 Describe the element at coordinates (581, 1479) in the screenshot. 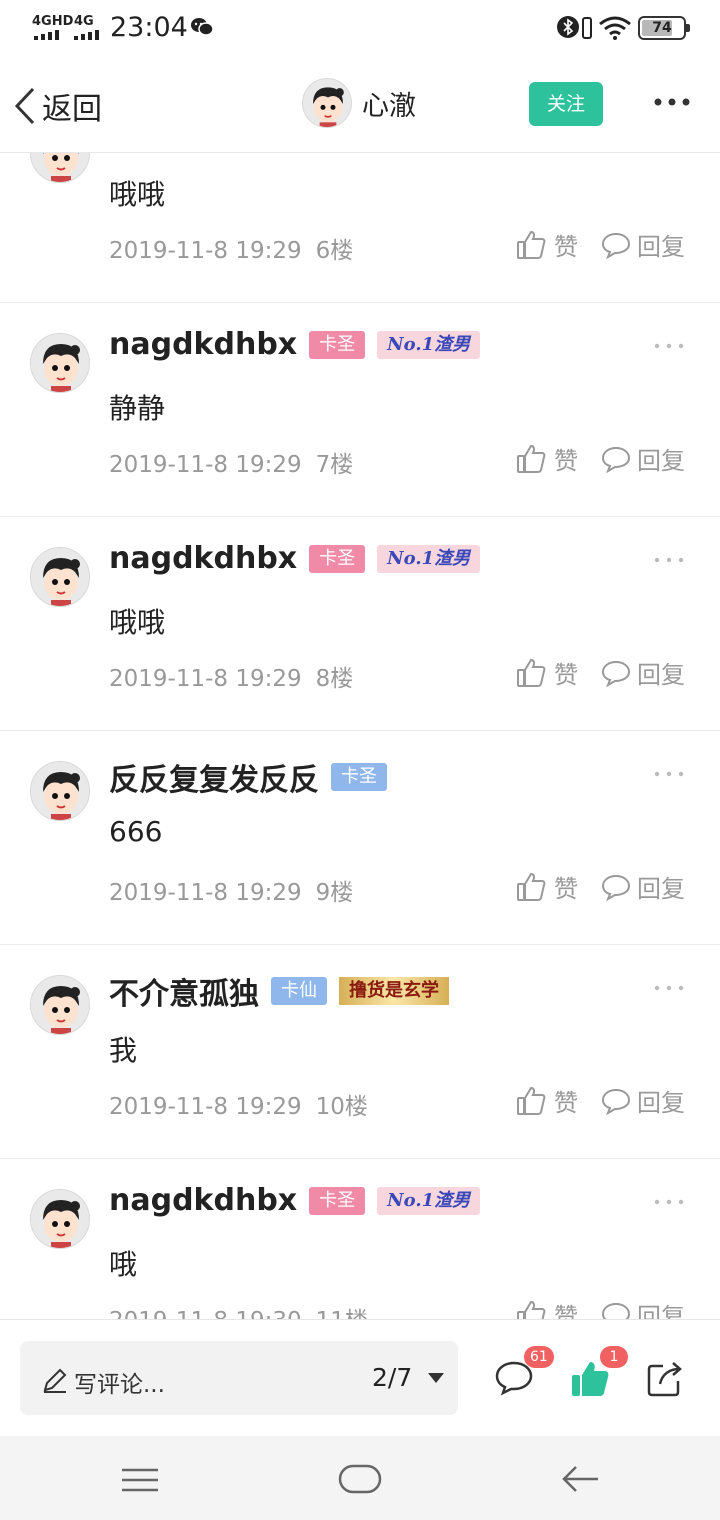

I see `back-arrow-icon` at that location.